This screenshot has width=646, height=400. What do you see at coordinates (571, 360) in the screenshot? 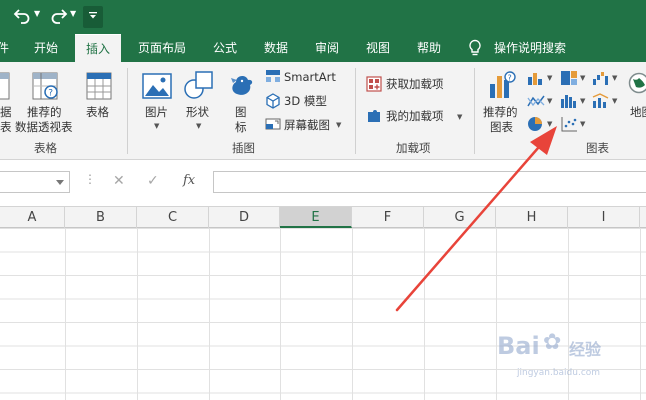
I see `watermark: Bai ✿ 经验 jingyan.baidu.com` at bounding box center [571, 360].